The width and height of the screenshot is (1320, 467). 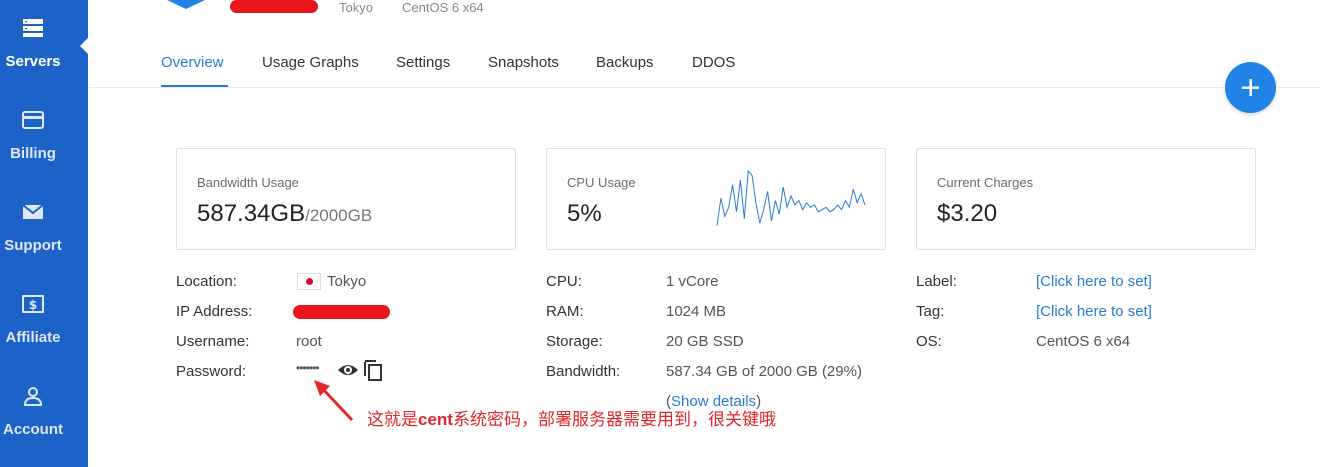 I want to click on server-logo-icon, so click(x=186, y=4).